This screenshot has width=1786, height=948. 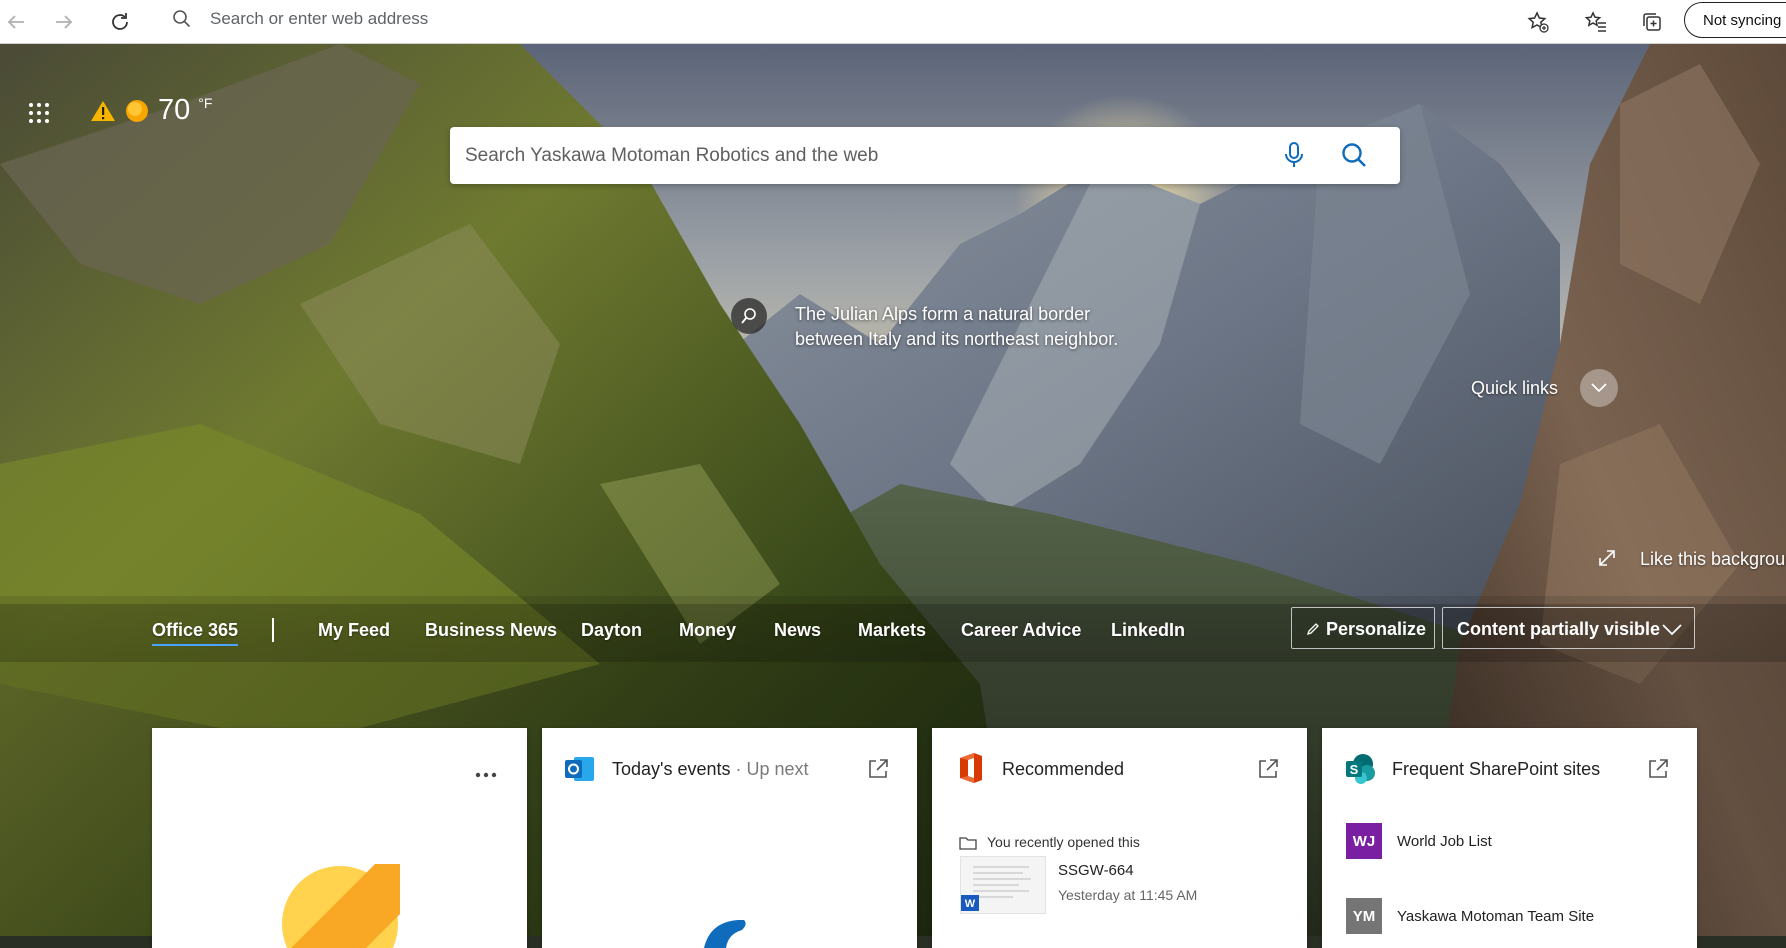 I want to click on personalize-button: Personalize, so click(x=1363, y=628).